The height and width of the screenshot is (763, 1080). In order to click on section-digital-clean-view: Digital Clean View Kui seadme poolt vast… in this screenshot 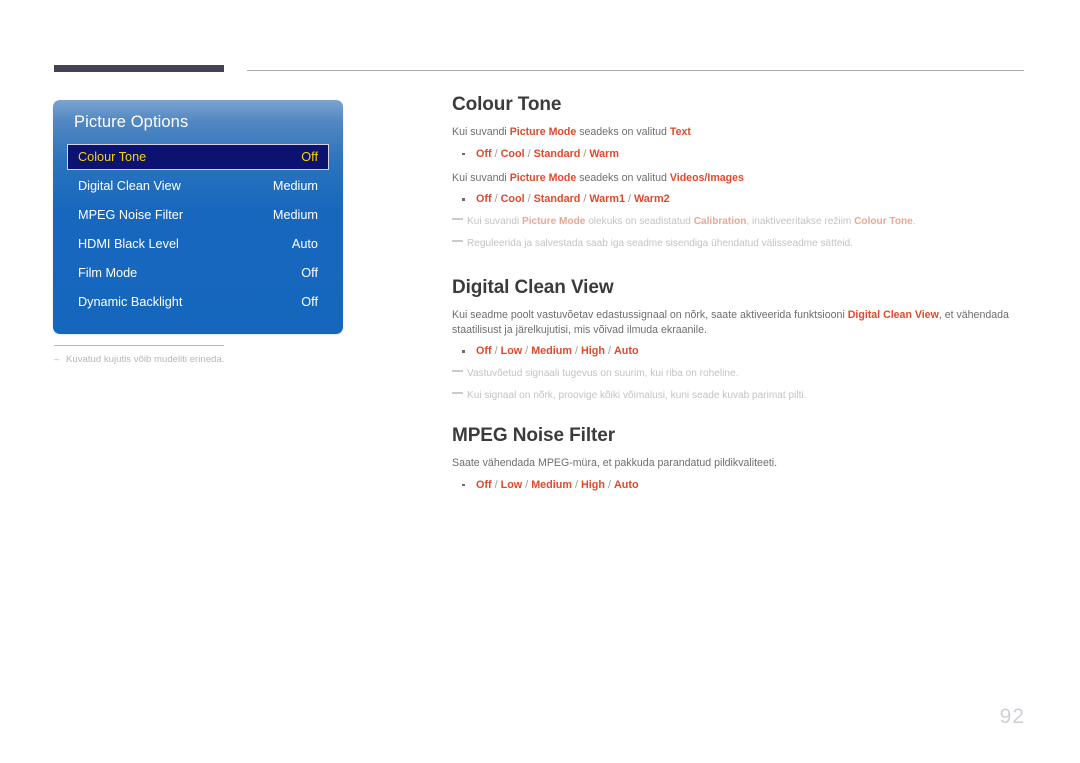, I will do `click(741, 340)`.